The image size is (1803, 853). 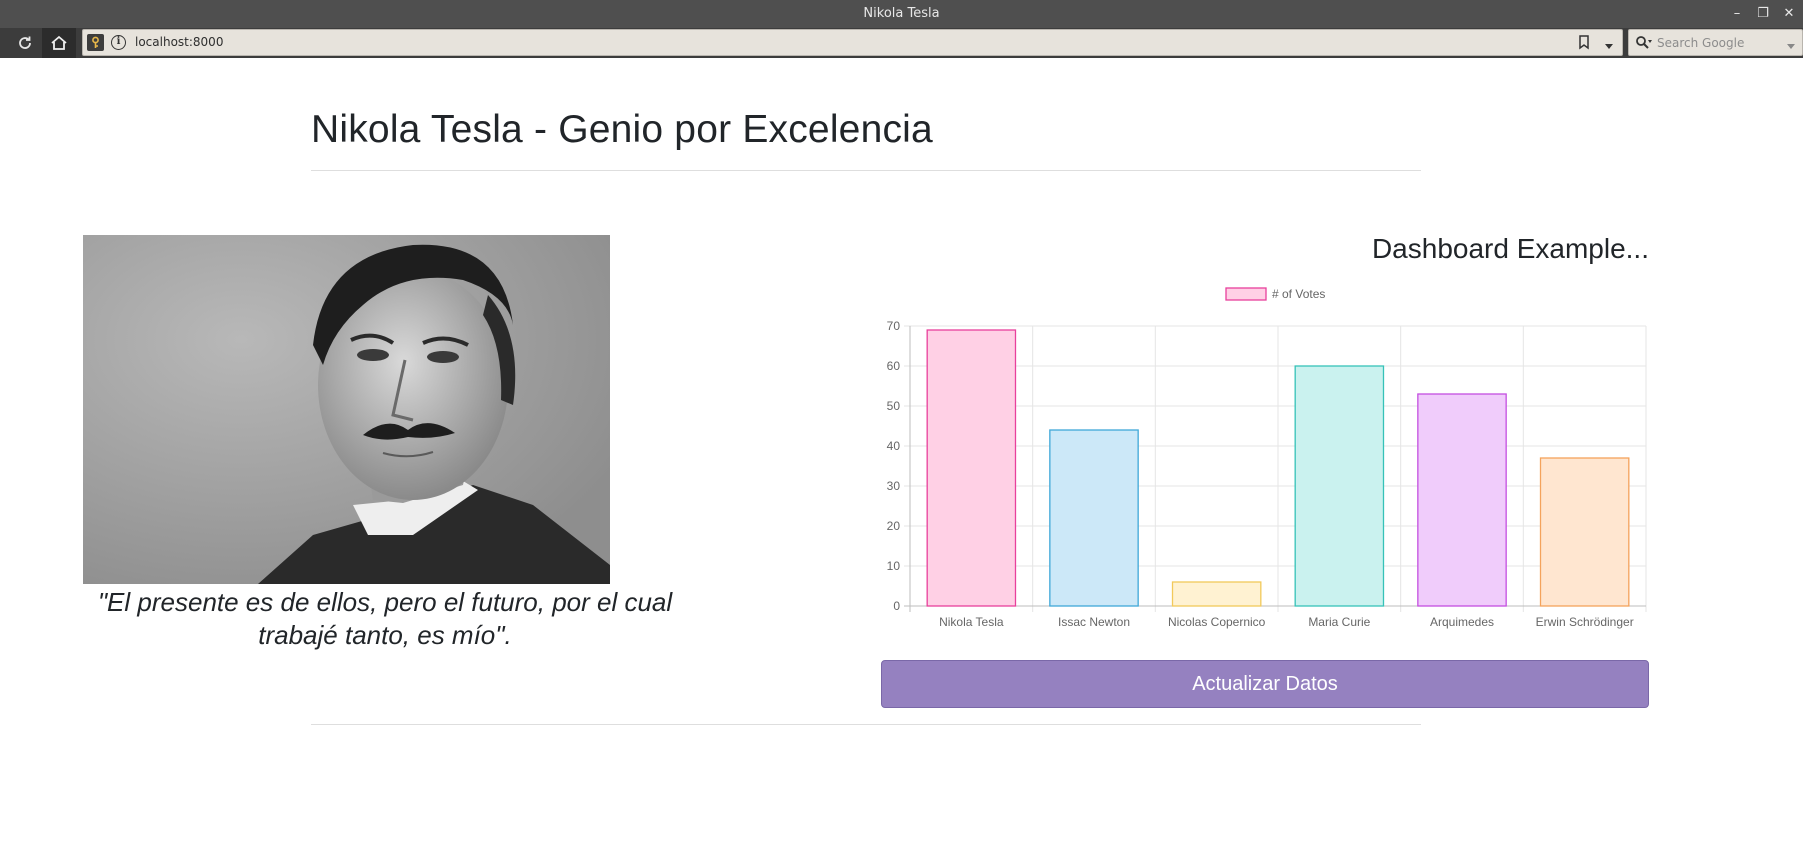 What do you see at coordinates (118, 42) in the screenshot?
I see `info-icon: i` at bounding box center [118, 42].